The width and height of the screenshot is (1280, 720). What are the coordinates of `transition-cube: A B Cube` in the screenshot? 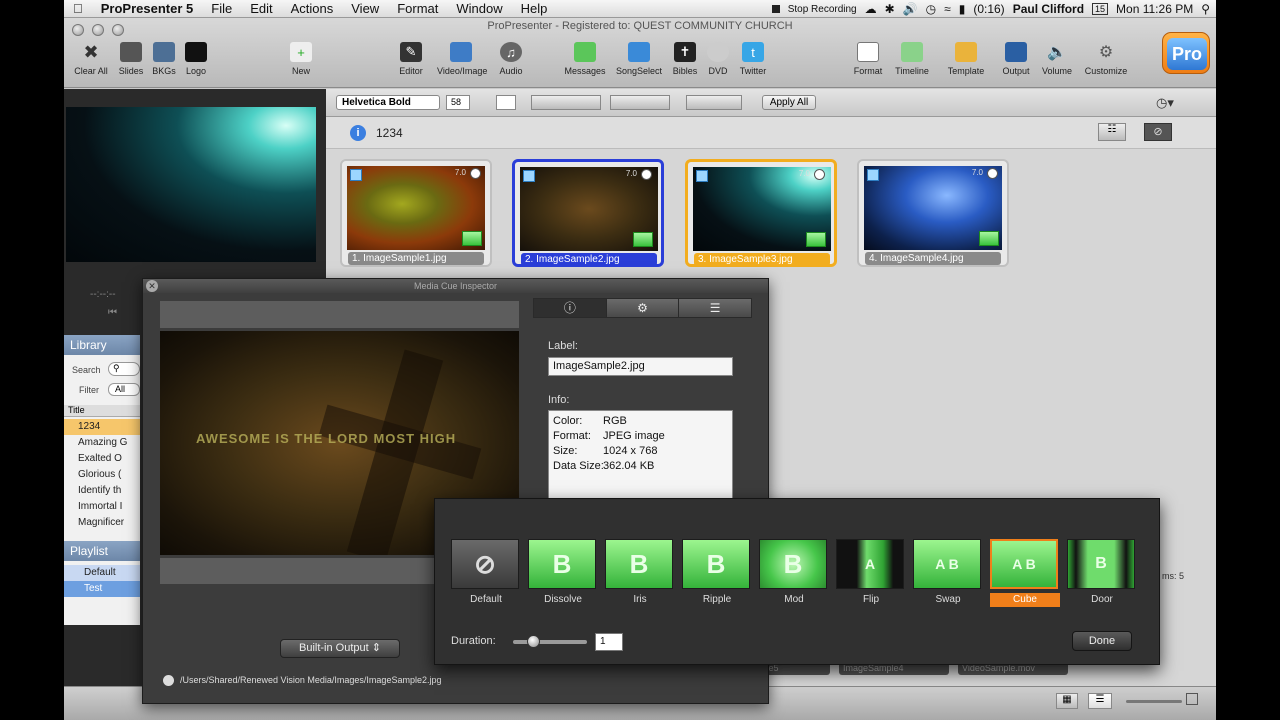 It's located at (1025, 573).